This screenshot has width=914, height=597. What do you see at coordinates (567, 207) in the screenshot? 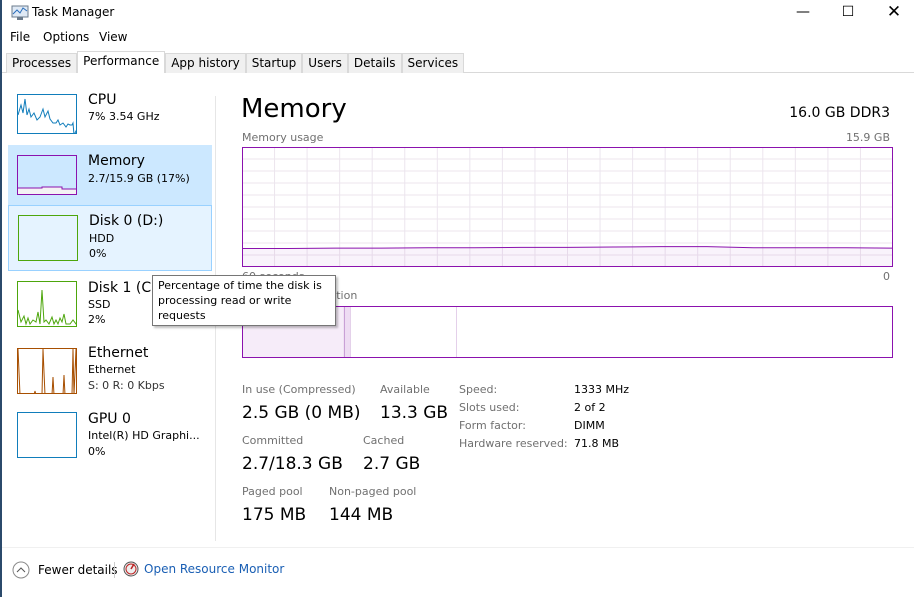
I see `memory-usage-graph` at bounding box center [567, 207].